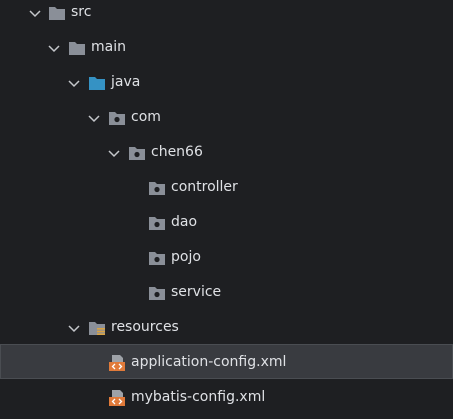 This screenshot has height=419, width=453. I want to click on tree-node-label: dao, so click(184, 222).